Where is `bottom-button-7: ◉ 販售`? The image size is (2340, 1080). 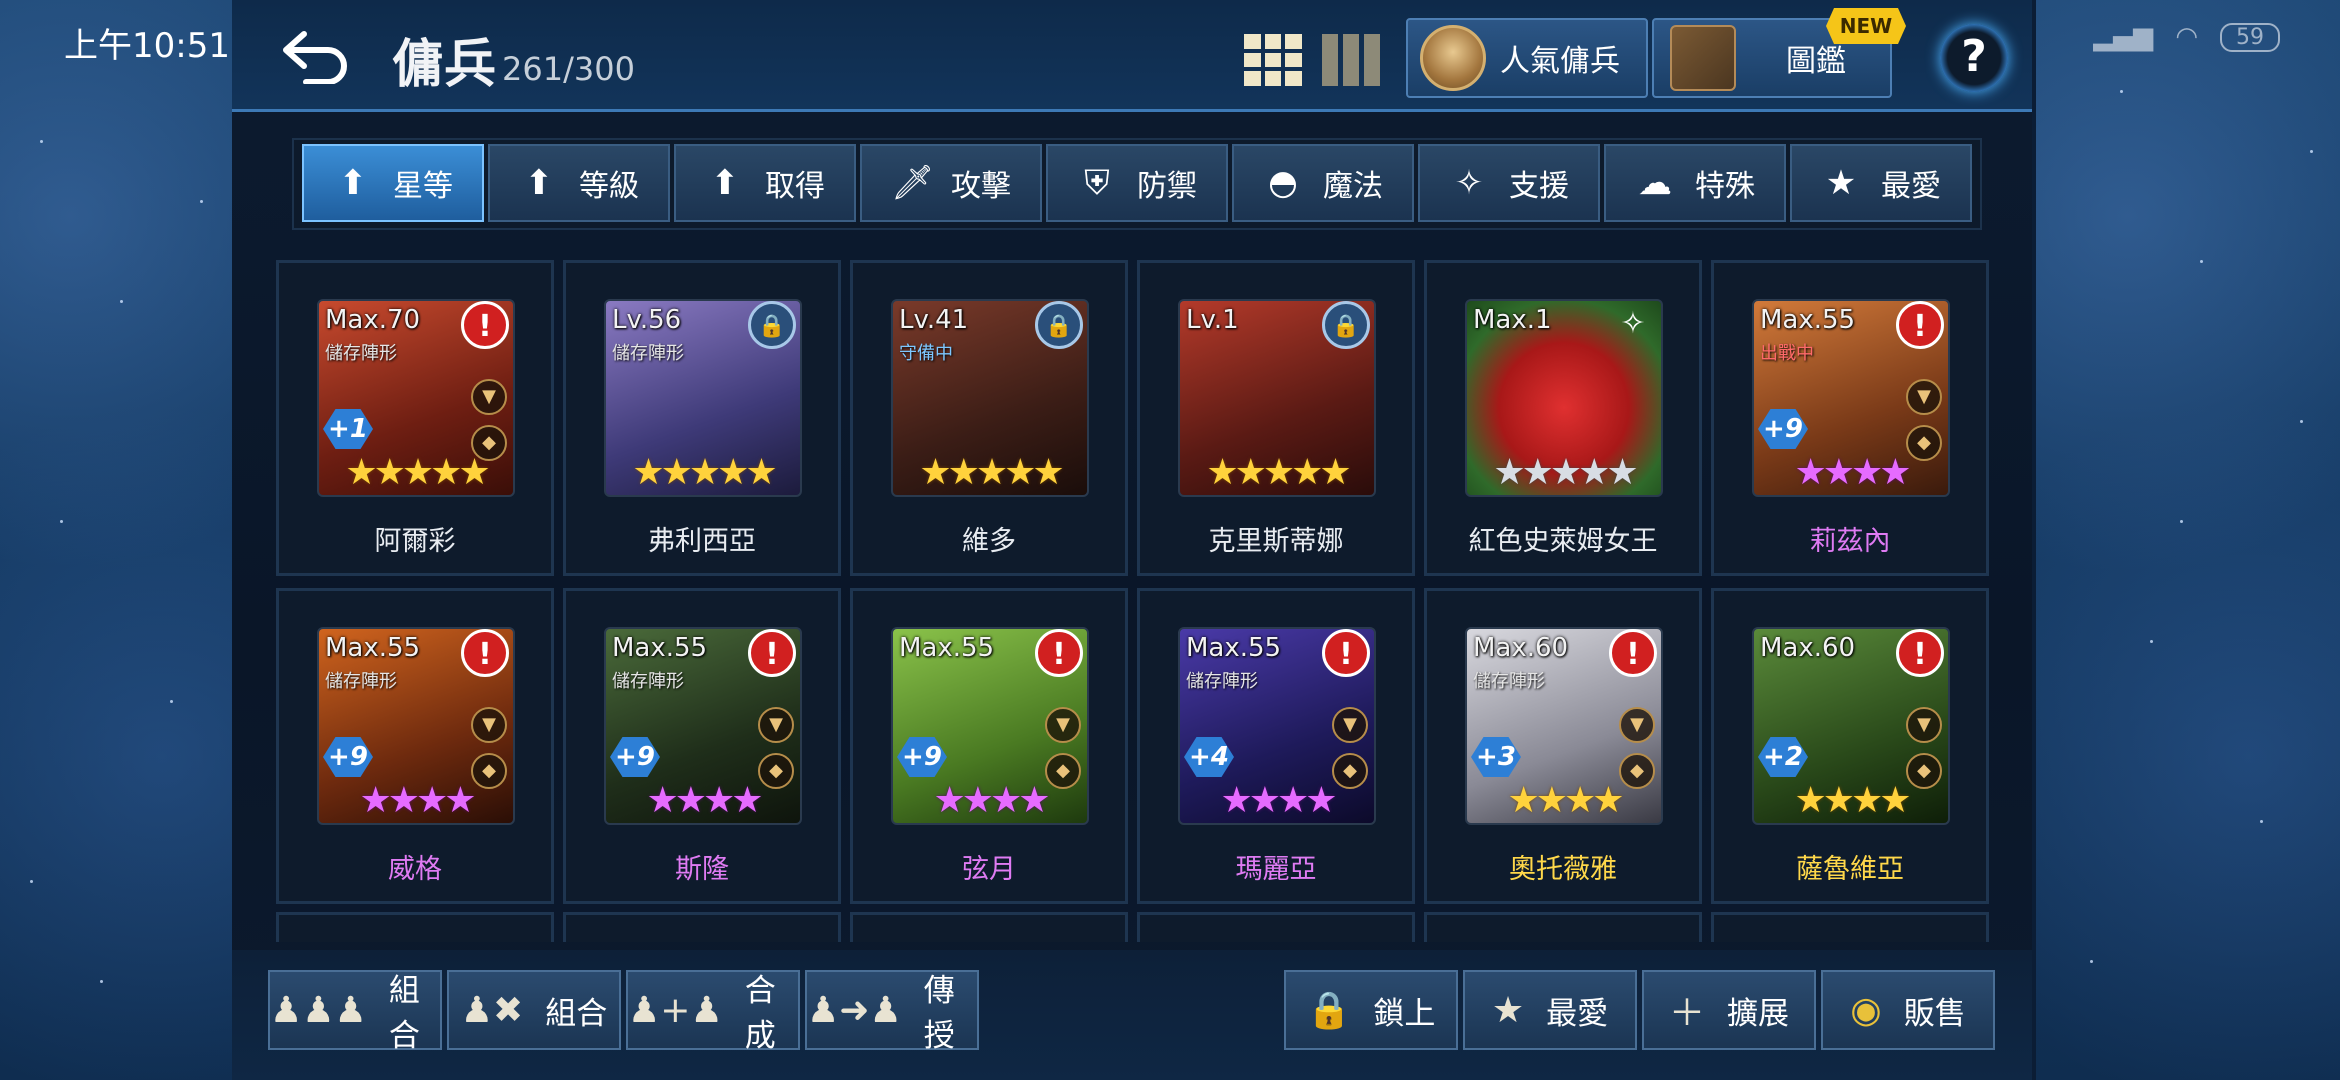 bottom-button-7: ◉ 販售 is located at coordinates (1908, 1010).